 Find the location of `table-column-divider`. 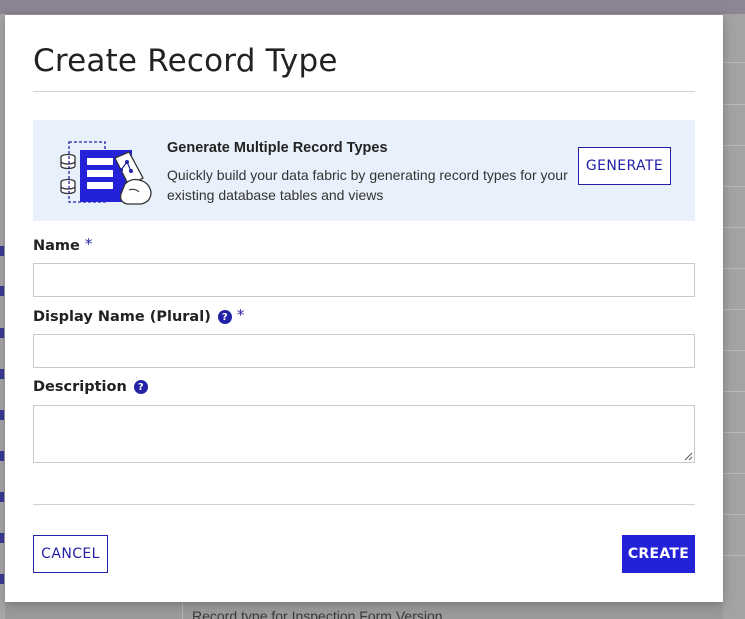

table-column-divider is located at coordinates (182, 611).